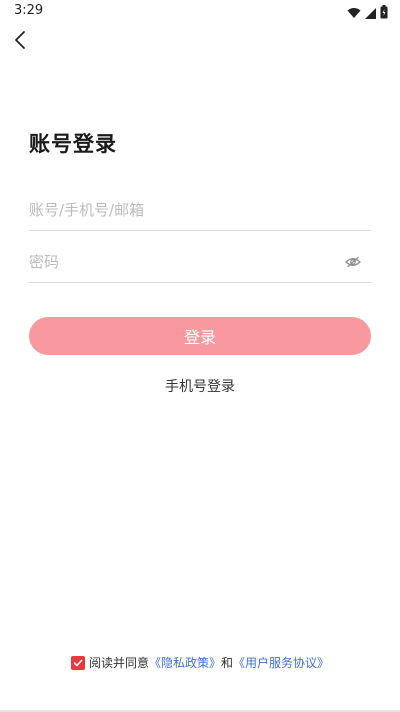 Image resolution: width=400 pixels, height=712 pixels. Describe the element at coordinates (179, 262) in the screenshot. I see `password-input` at that location.